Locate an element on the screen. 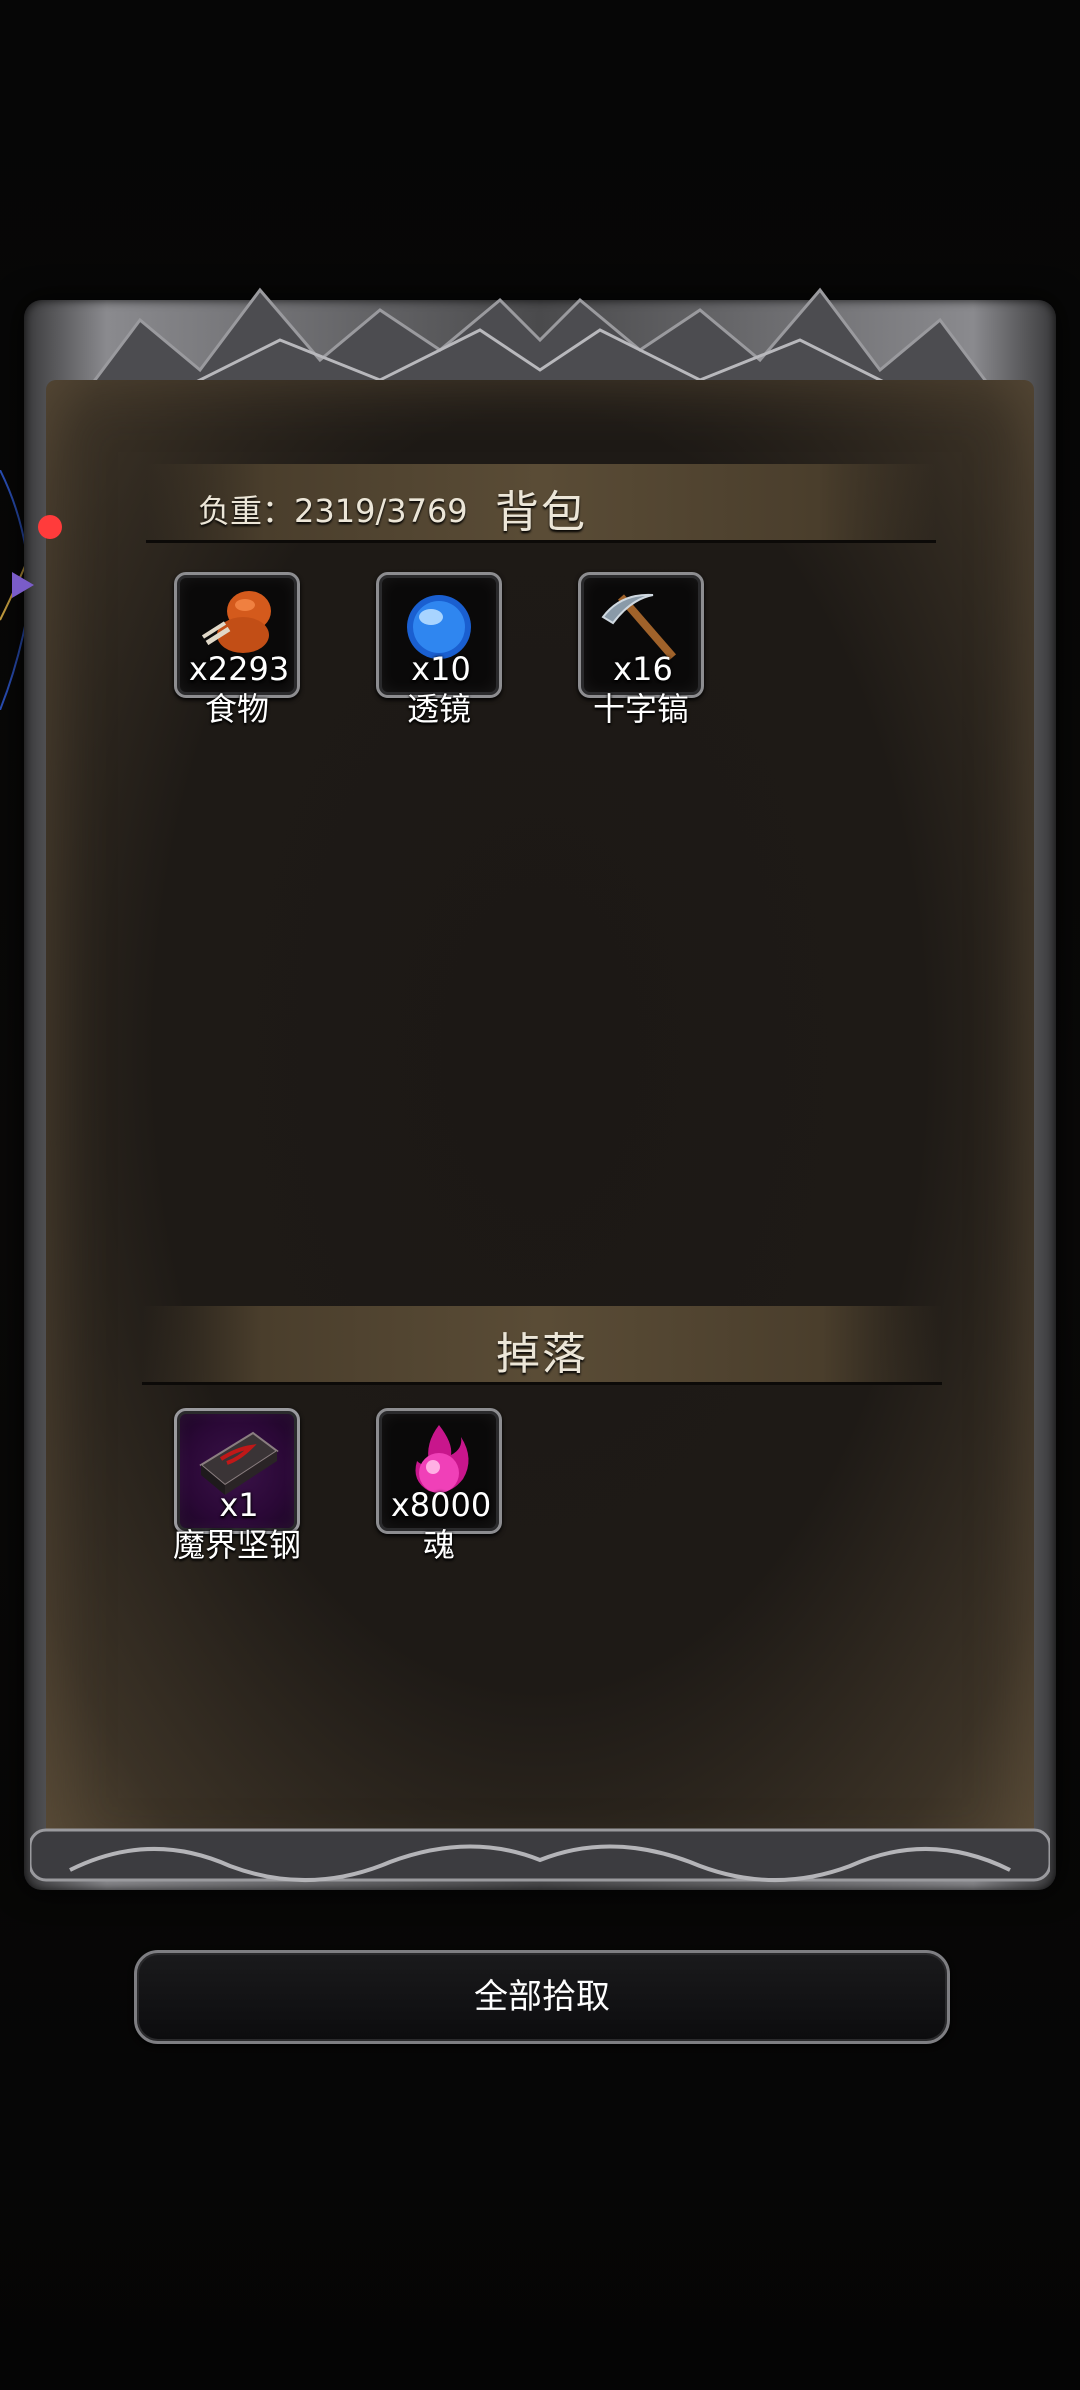  item-count: x1 is located at coordinates (239, 1505).